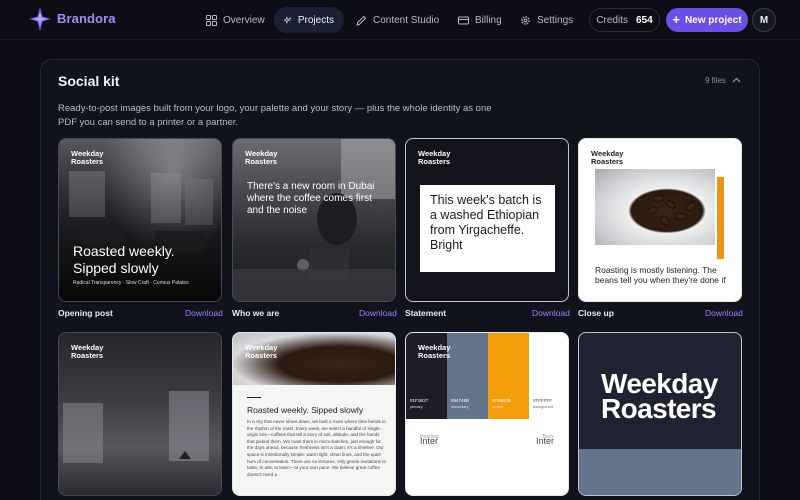 This screenshot has height=500, width=800. What do you see at coordinates (548, 376) in the screenshot?
I see `swatch-background: #FFFFFF background` at bounding box center [548, 376].